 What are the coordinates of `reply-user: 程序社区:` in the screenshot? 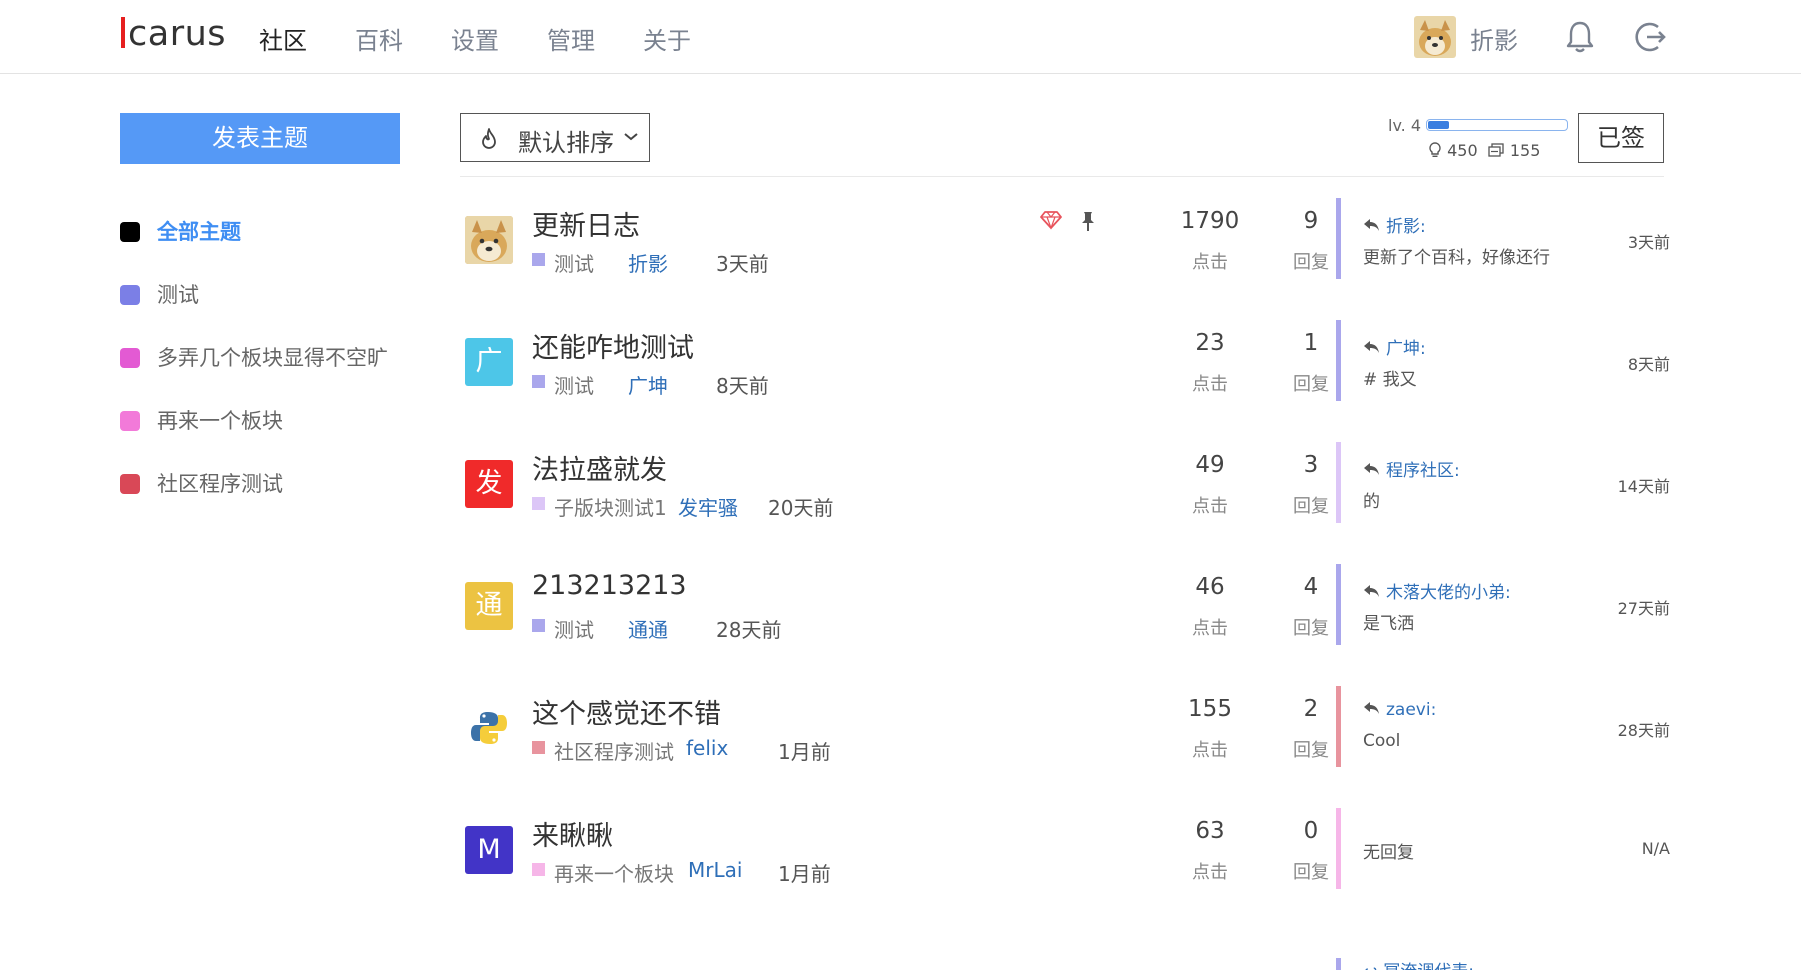 It's located at (1411, 468).